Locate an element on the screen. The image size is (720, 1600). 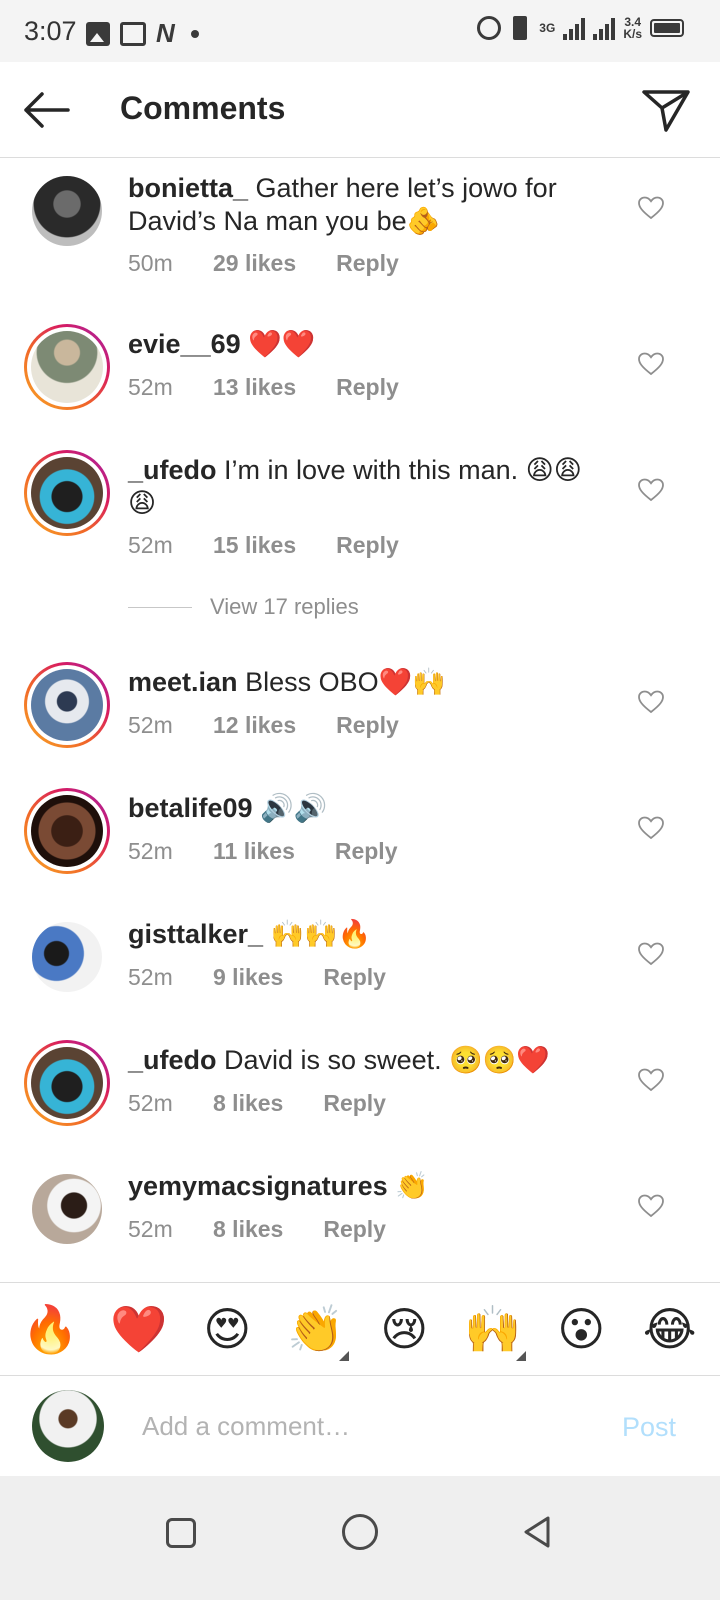
arrow-left-icon is located at coordinates (47, 110).